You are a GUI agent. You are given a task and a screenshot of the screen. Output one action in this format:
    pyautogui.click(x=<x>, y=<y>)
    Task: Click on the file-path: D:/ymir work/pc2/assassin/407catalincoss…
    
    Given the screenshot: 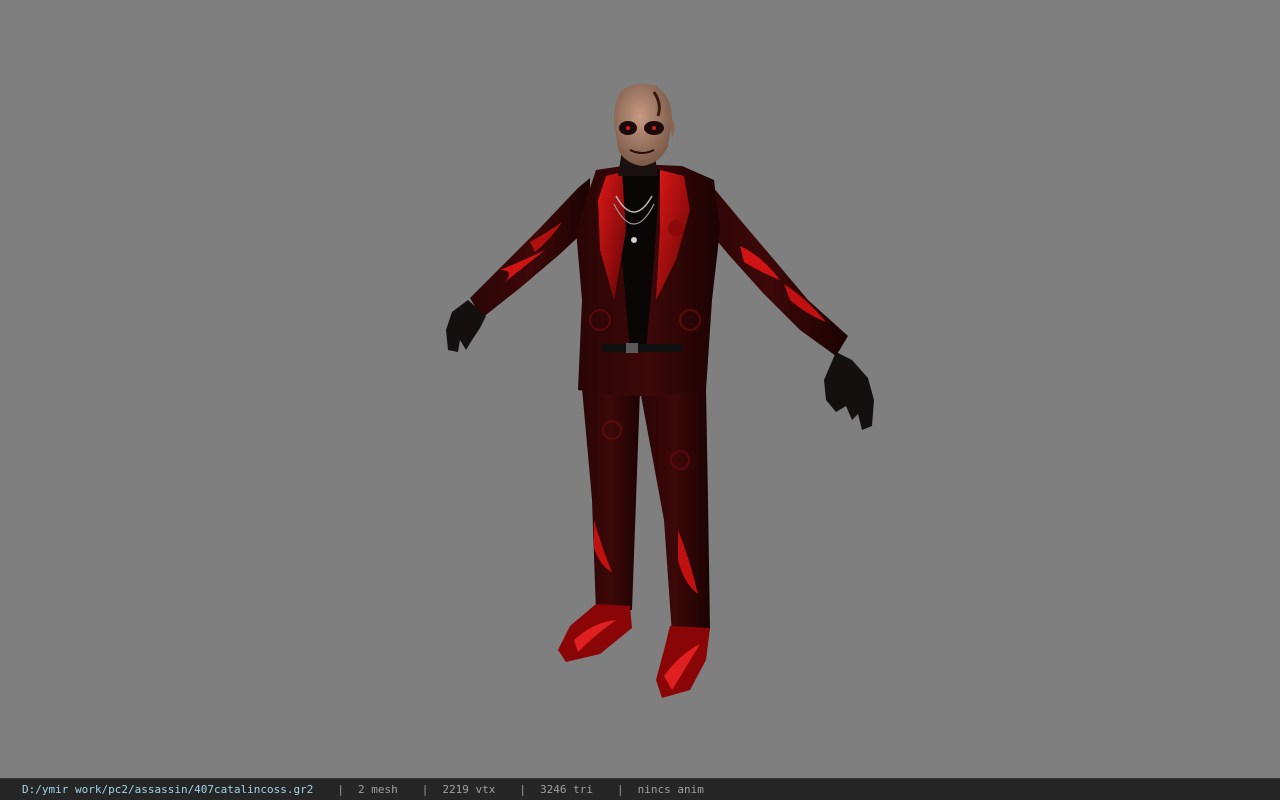 What is the action you would take?
    pyautogui.click(x=168, y=789)
    